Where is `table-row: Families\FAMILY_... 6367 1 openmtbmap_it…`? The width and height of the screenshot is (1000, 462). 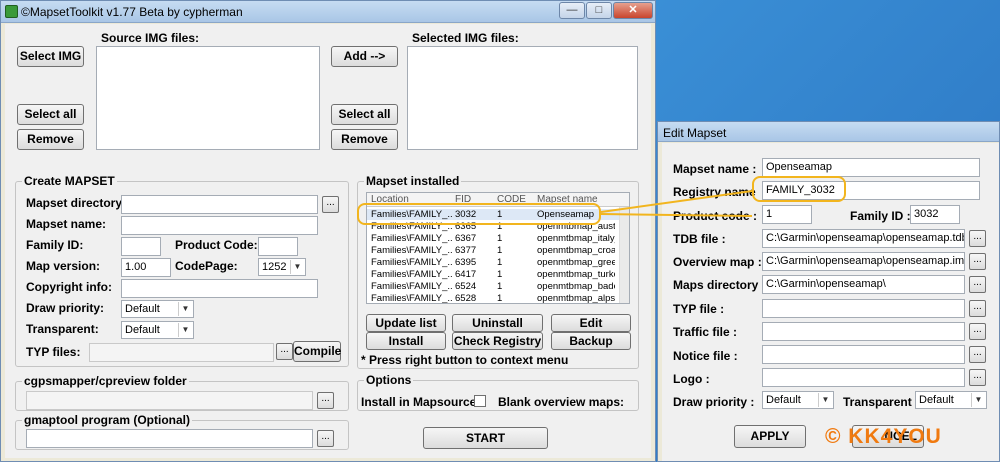 table-row: Families\FAMILY_... 6367 1 openmtbmap_it… is located at coordinates (497, 238).